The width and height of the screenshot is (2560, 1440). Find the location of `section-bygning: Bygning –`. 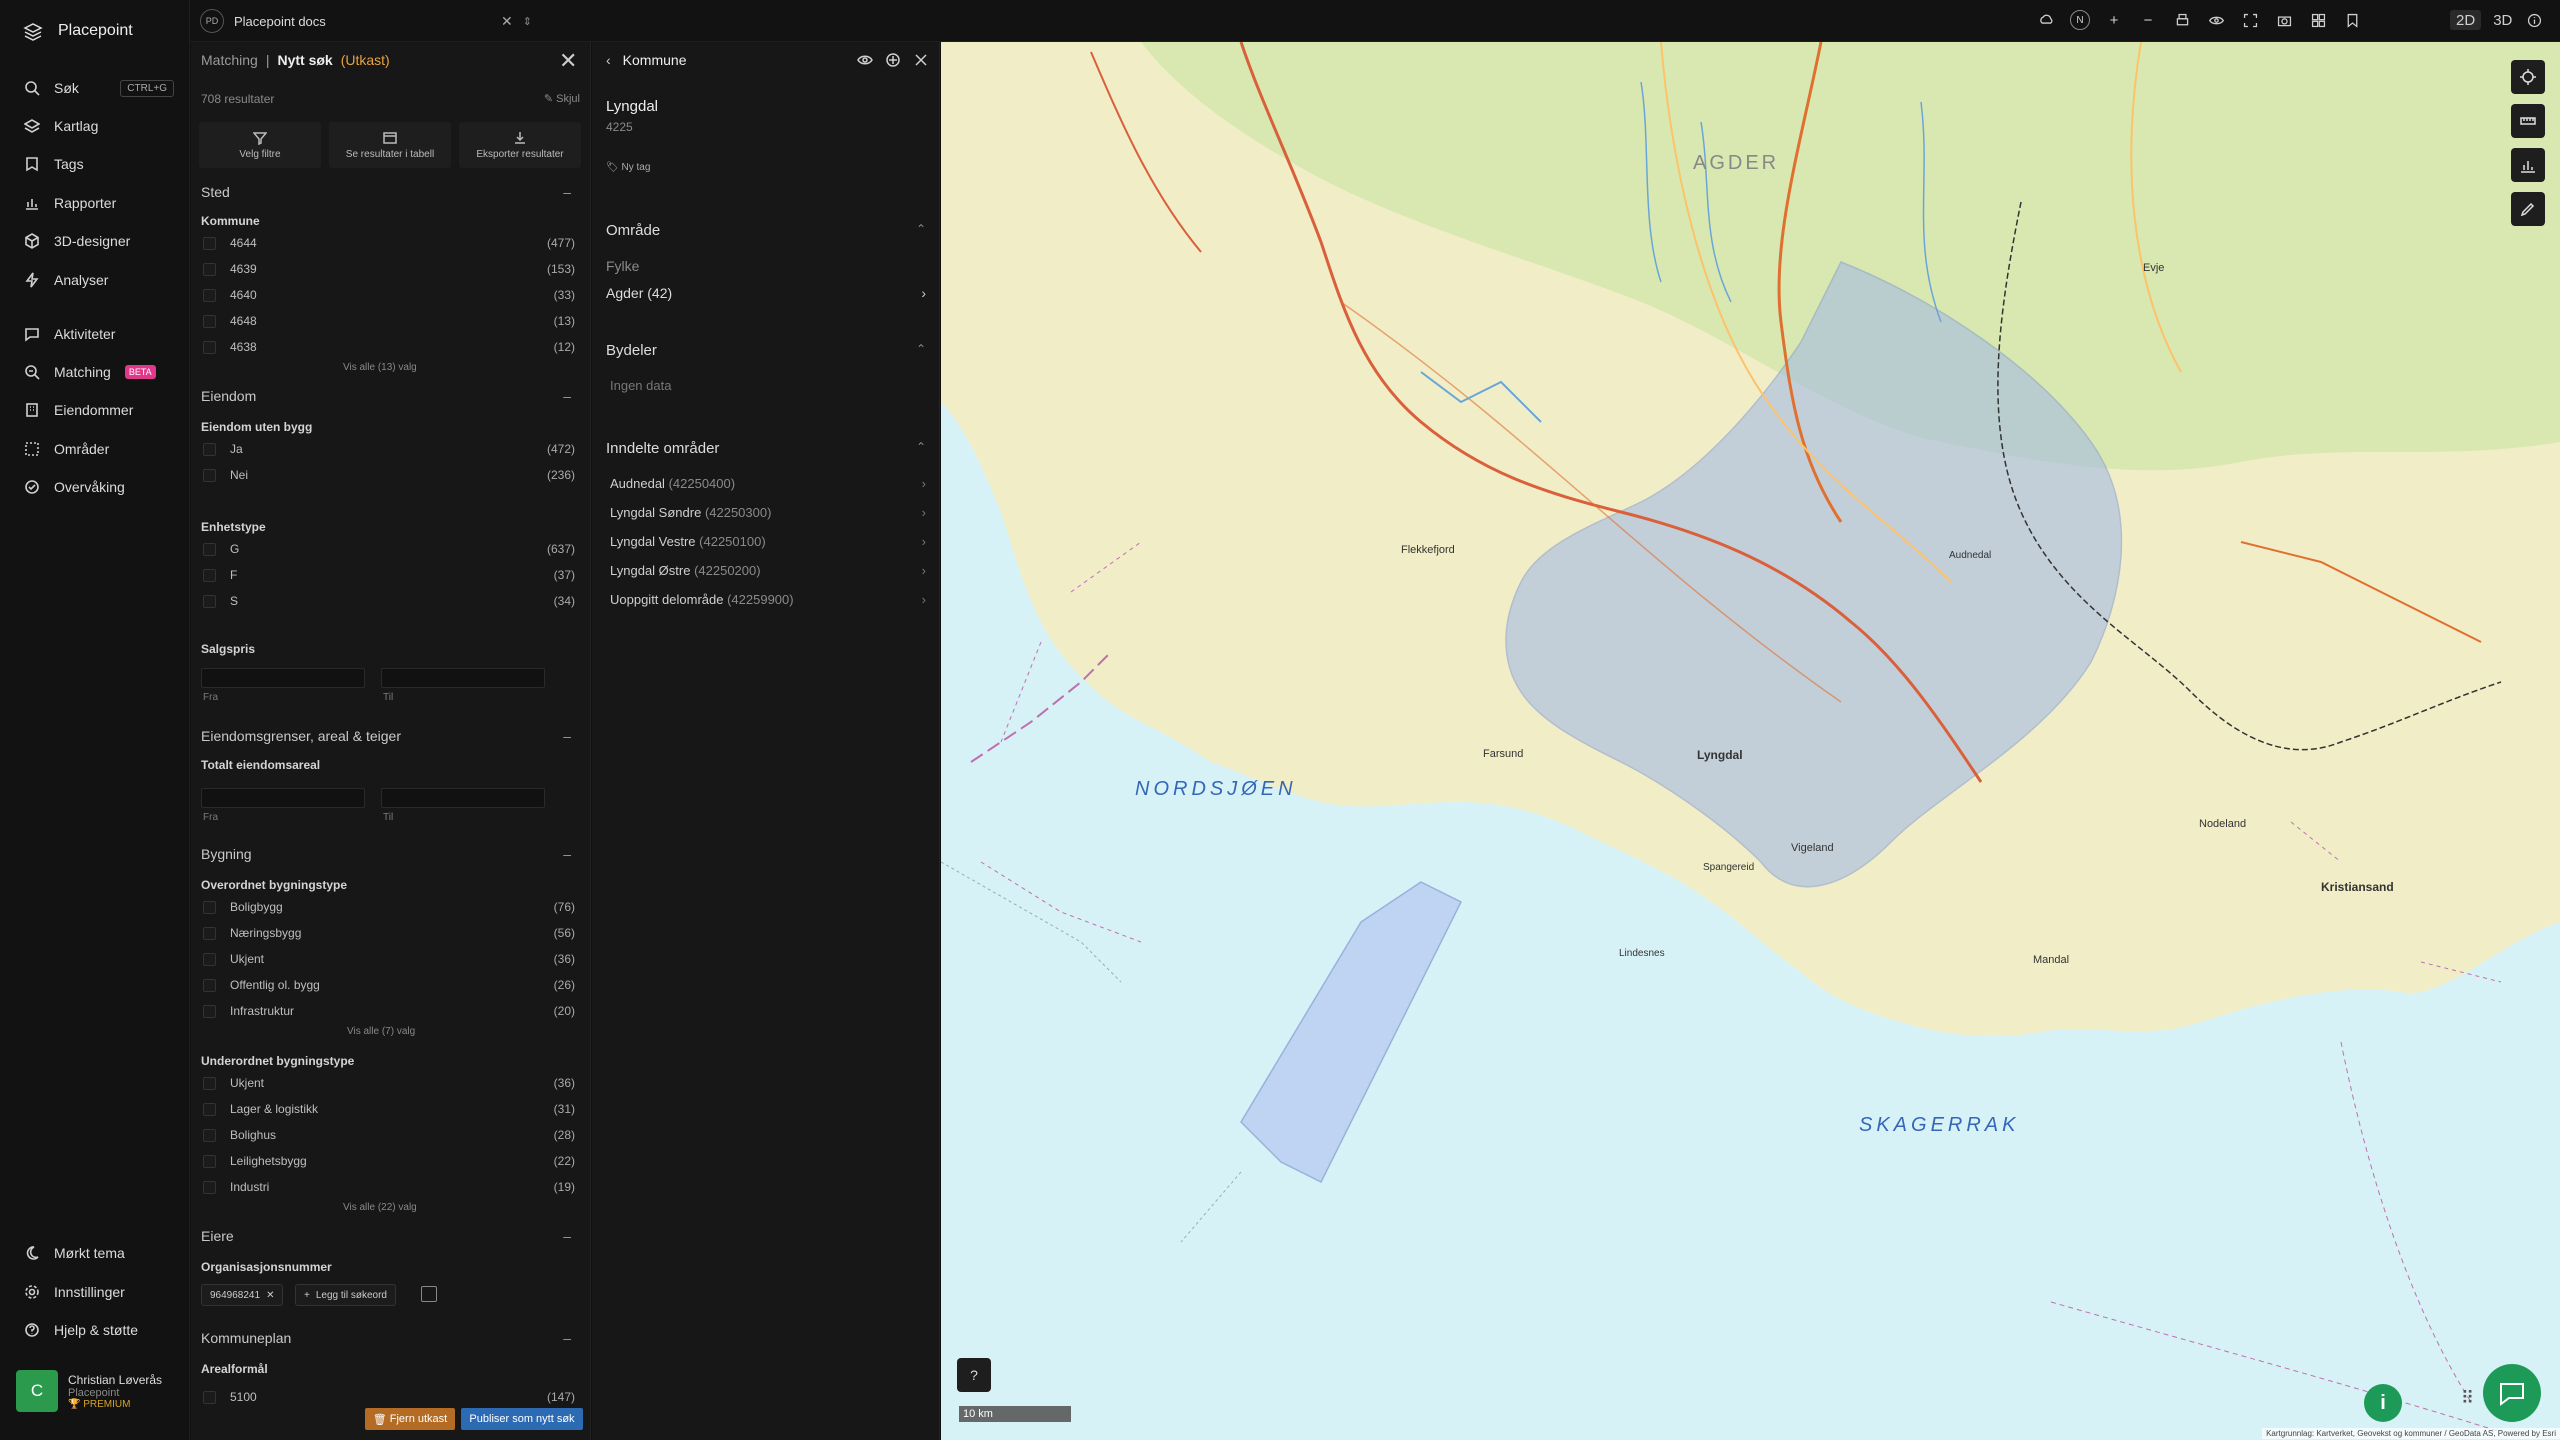

section-bygning: Bygning – is located at coordinates (391, 854).